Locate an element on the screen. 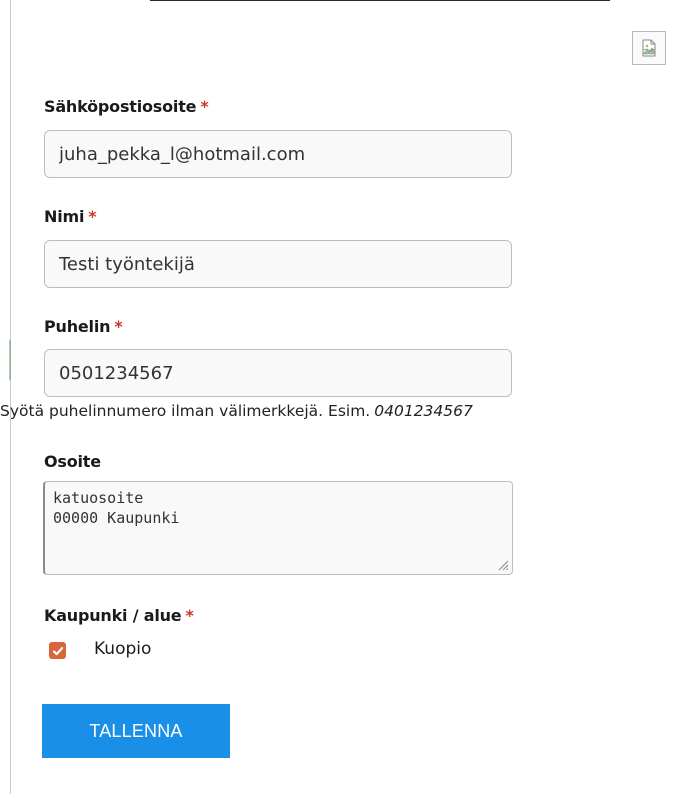 This screenshot has height=794, width=694. email-field is located at coordinates (278, 154).